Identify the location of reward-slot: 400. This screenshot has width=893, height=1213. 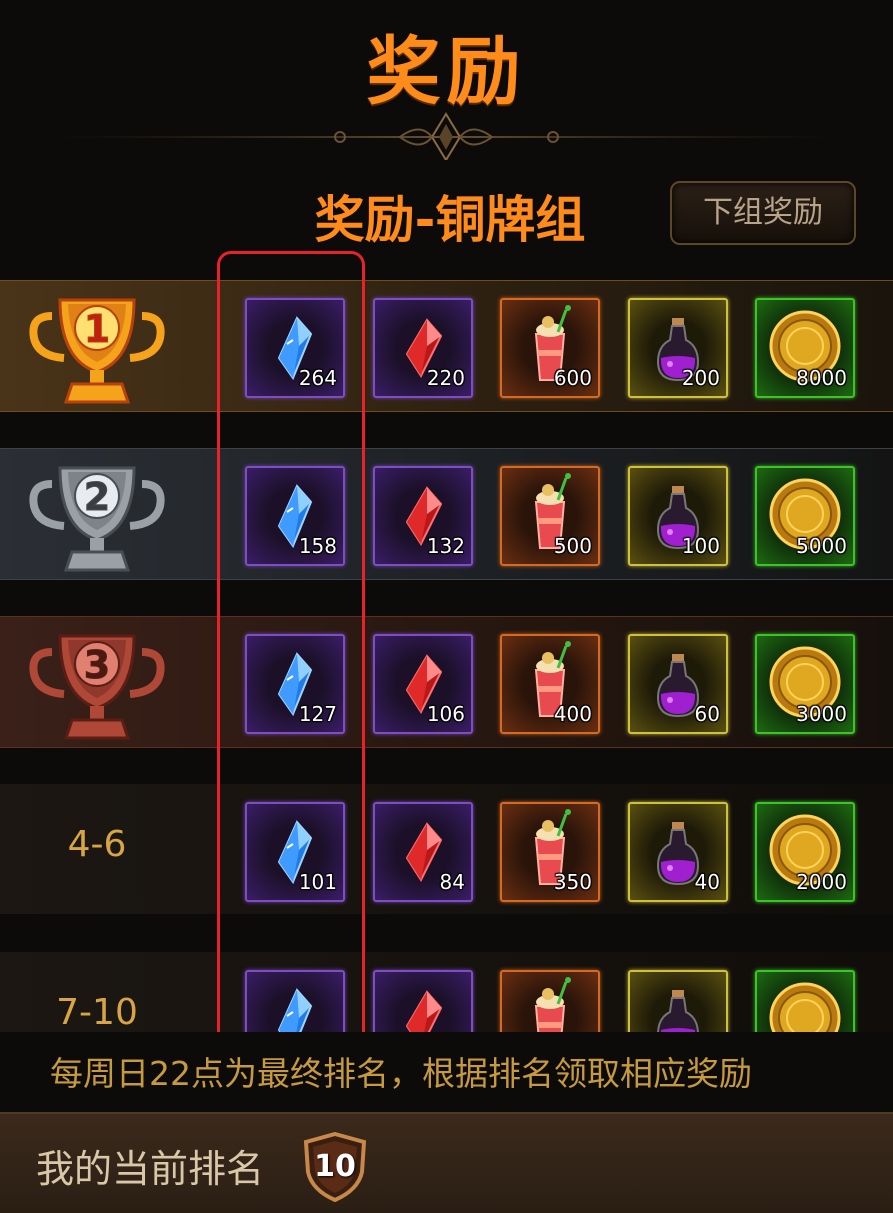
(550, 684).